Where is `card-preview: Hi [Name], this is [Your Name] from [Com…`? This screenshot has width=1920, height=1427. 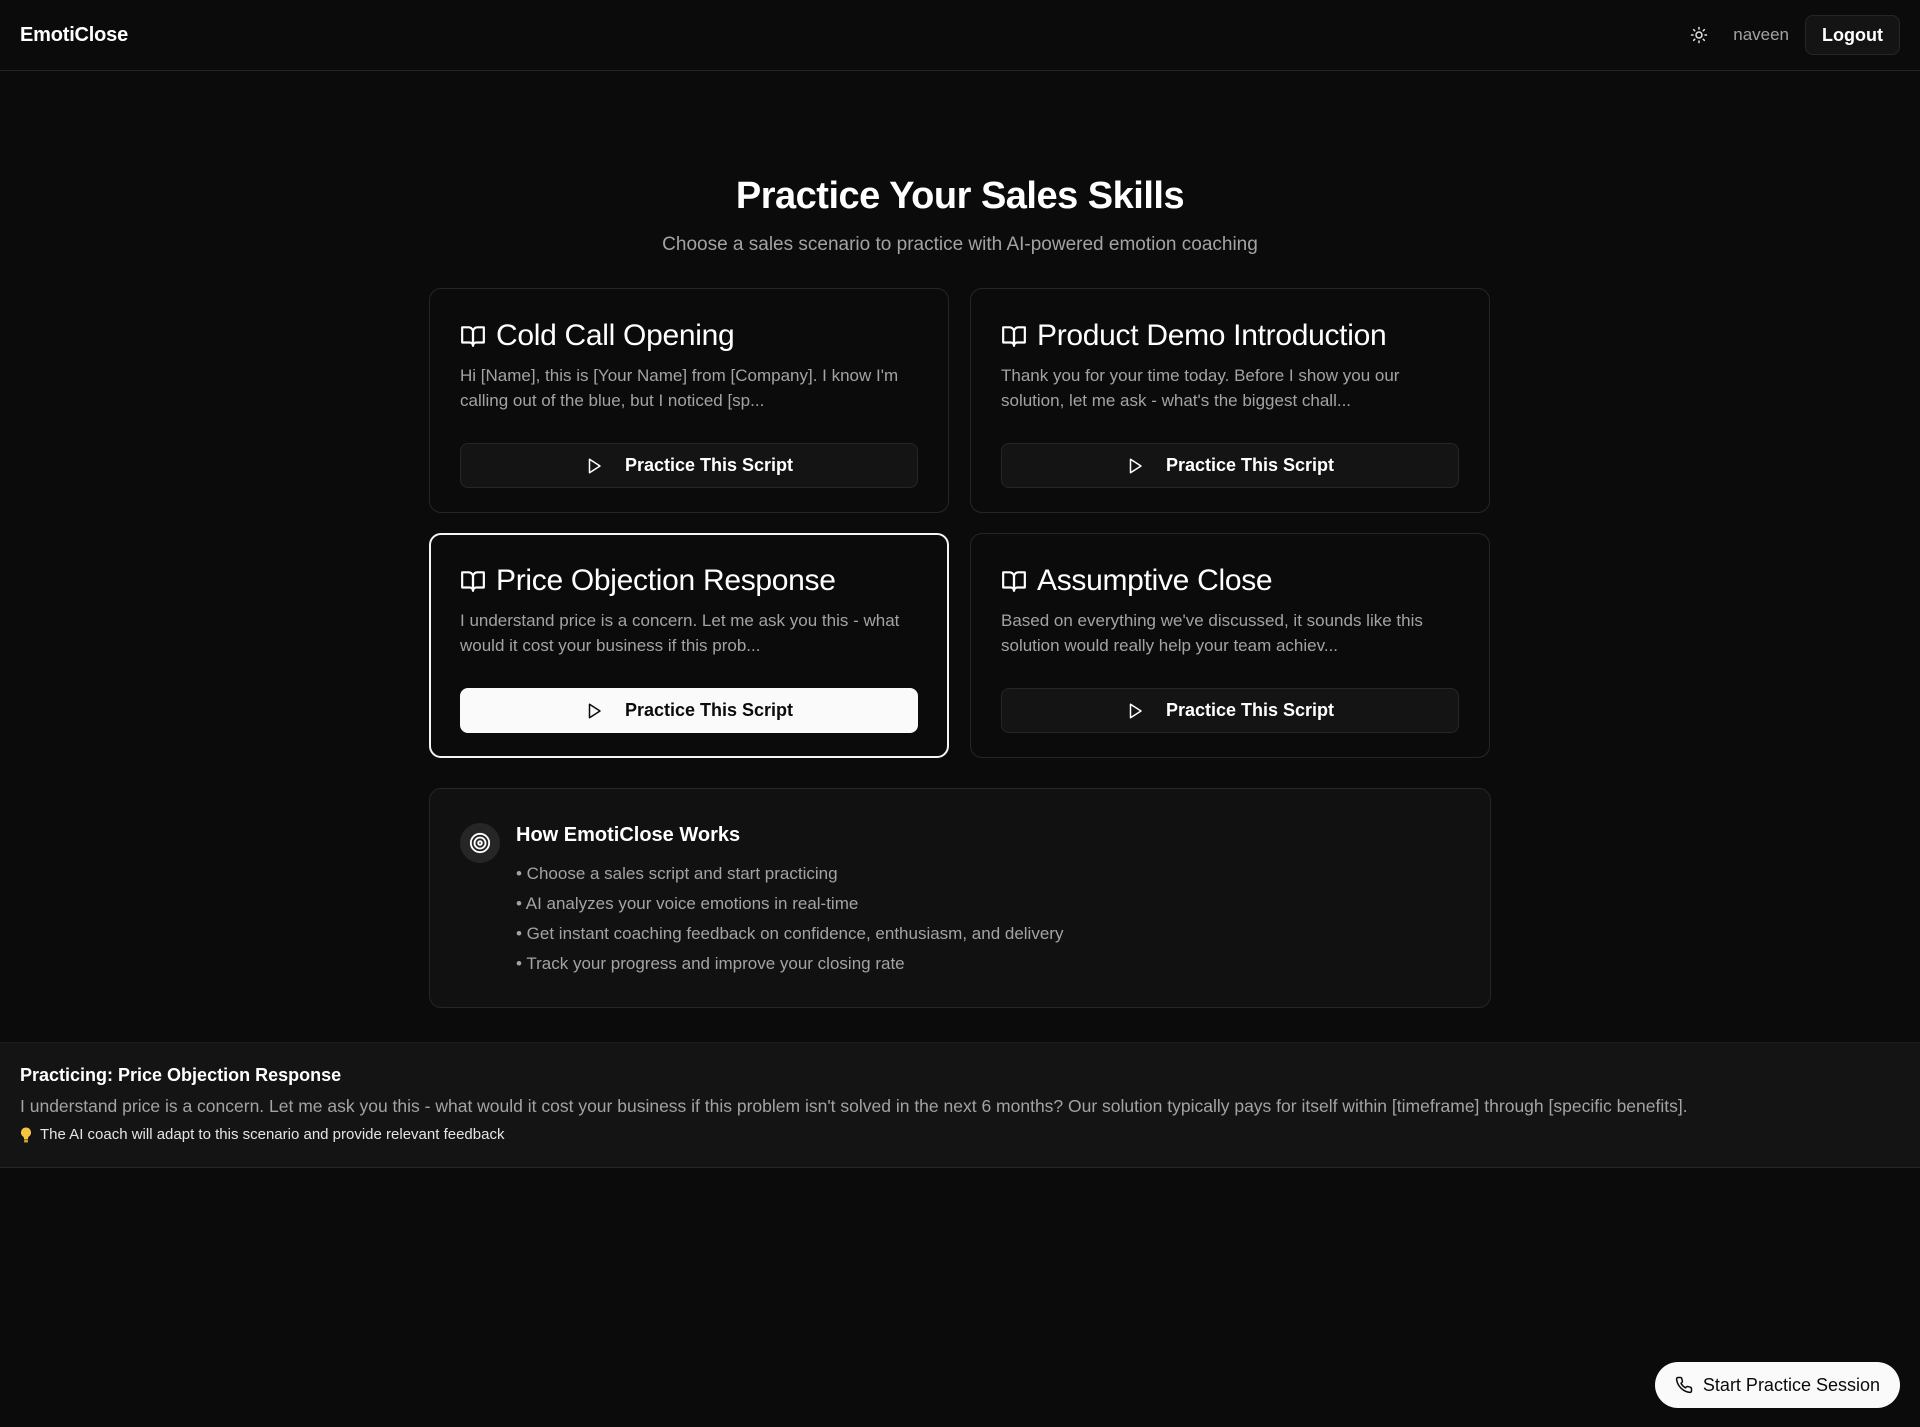
card-preview: Hi [Name], this is [Your Name] from [Com… is located at coordinates (679, 388).